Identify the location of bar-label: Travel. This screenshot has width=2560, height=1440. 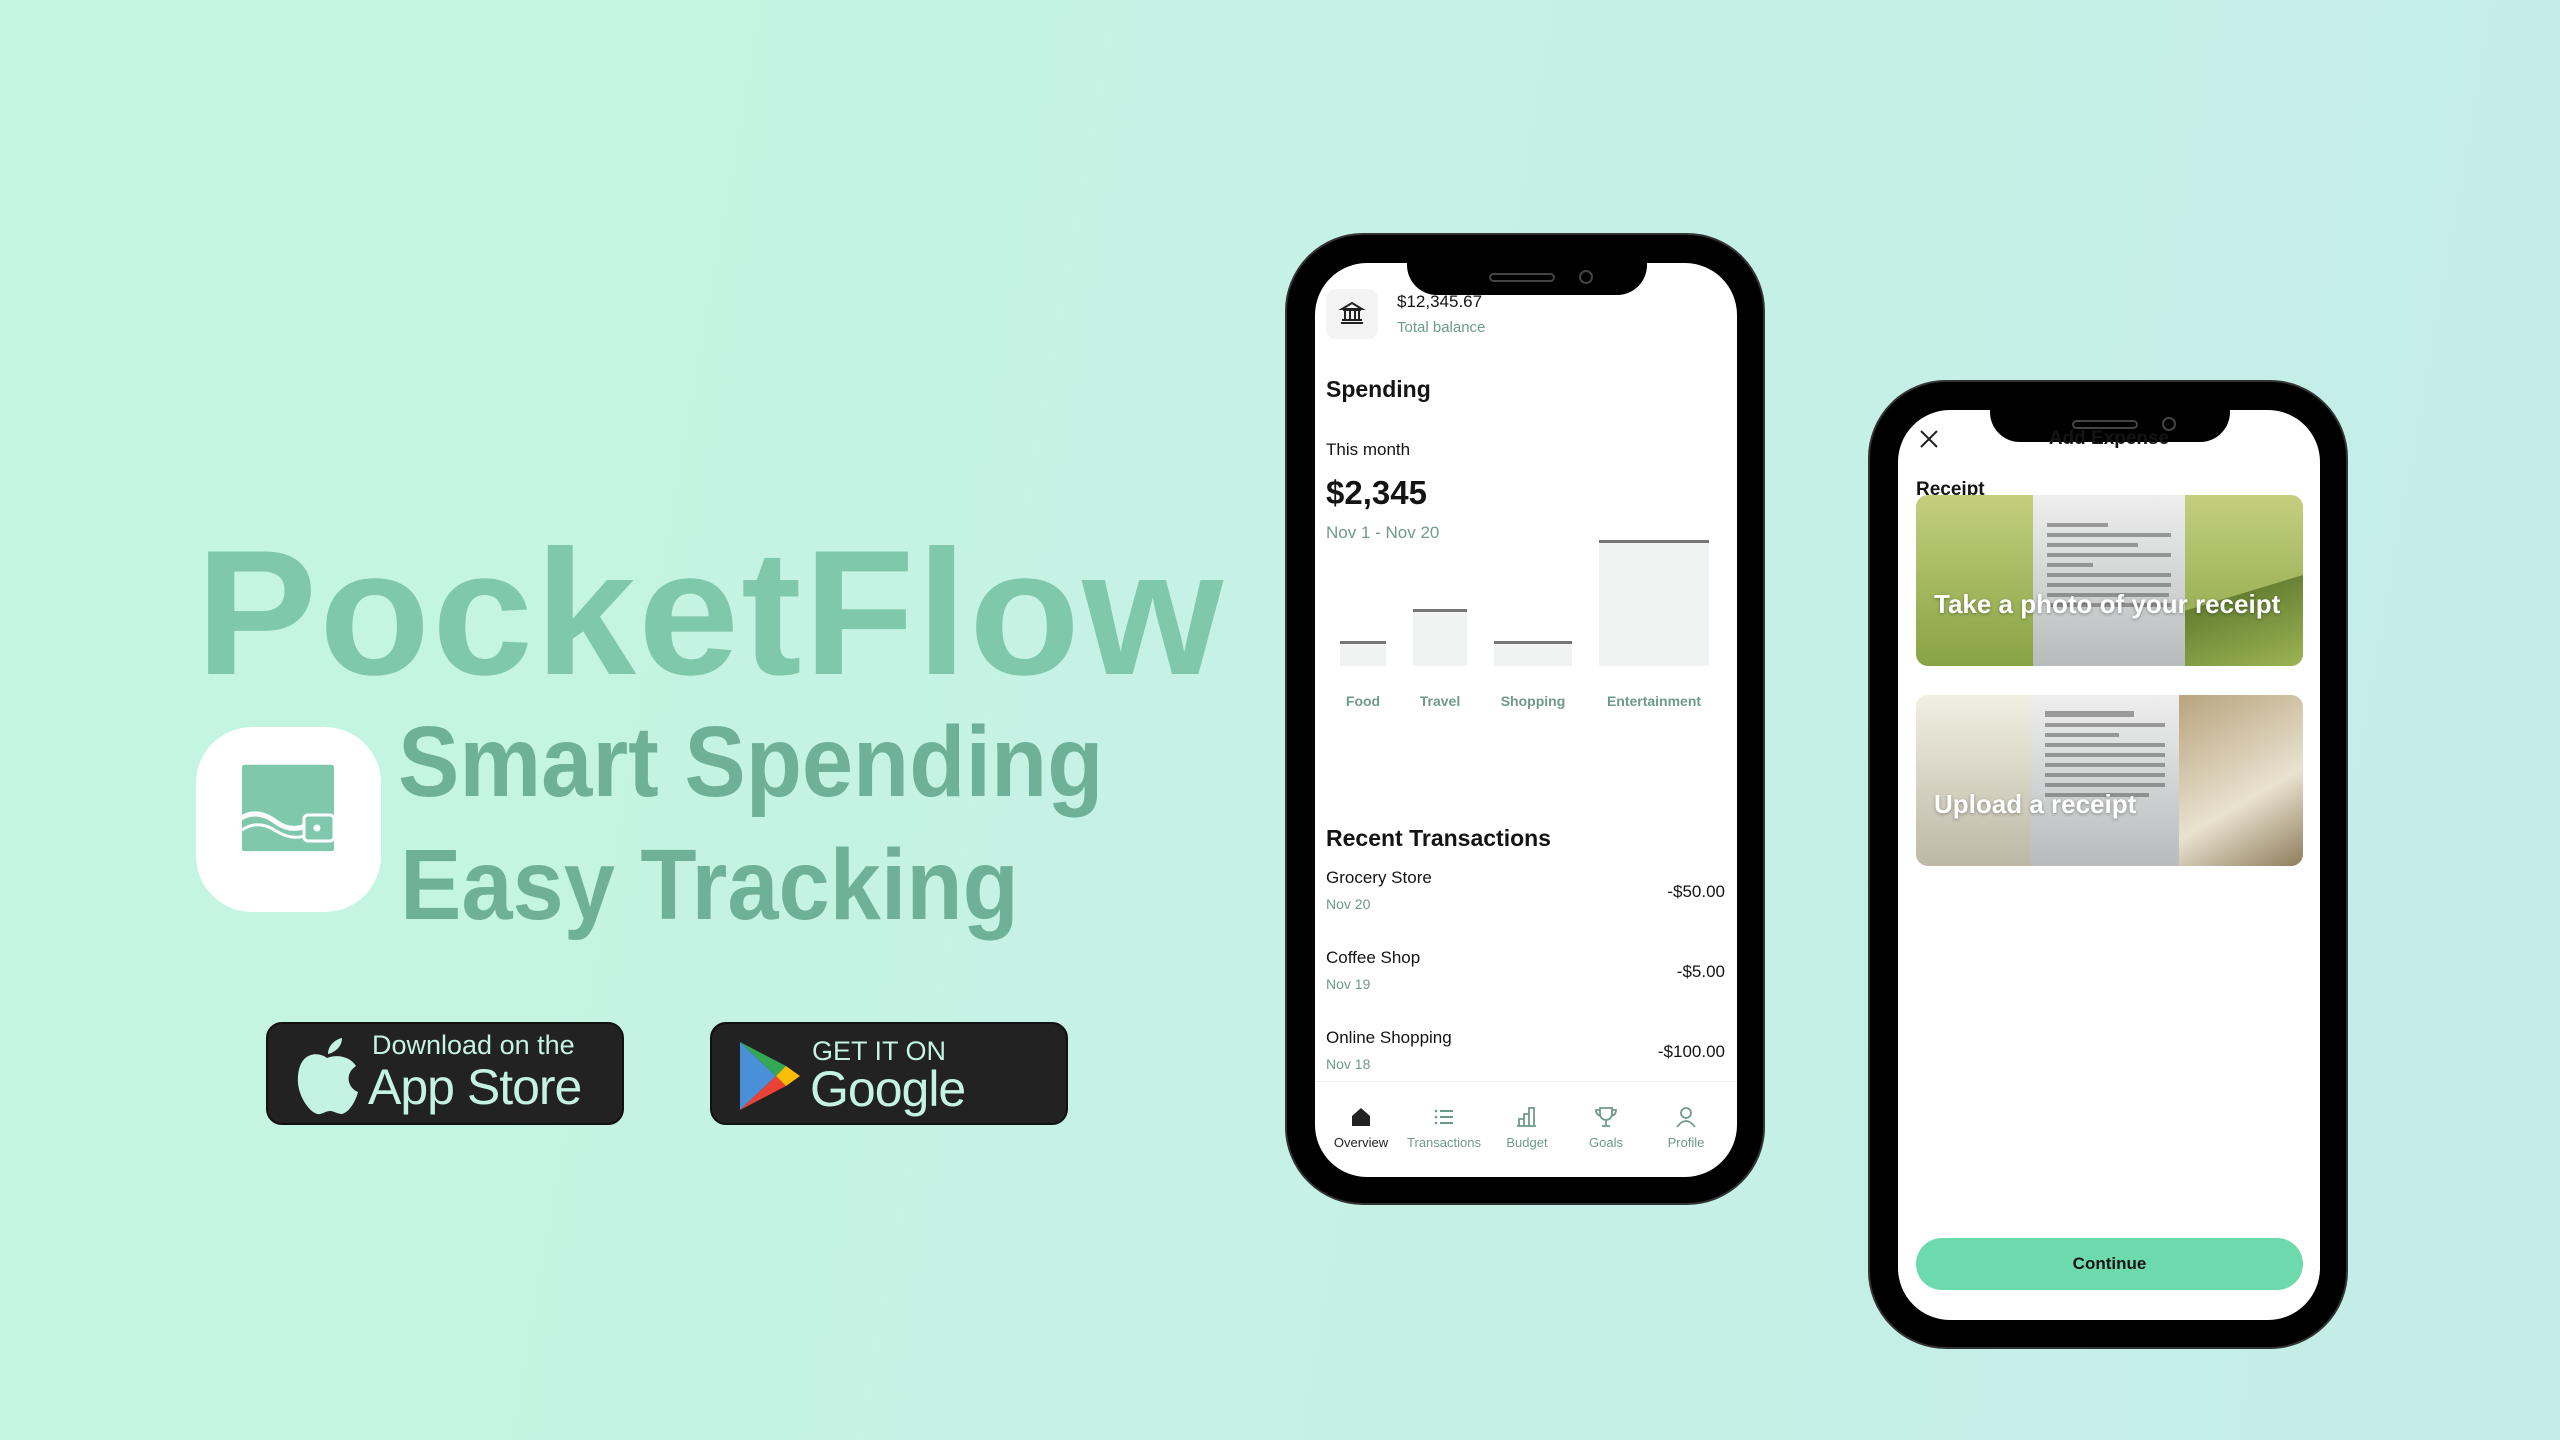
(1440, 701).